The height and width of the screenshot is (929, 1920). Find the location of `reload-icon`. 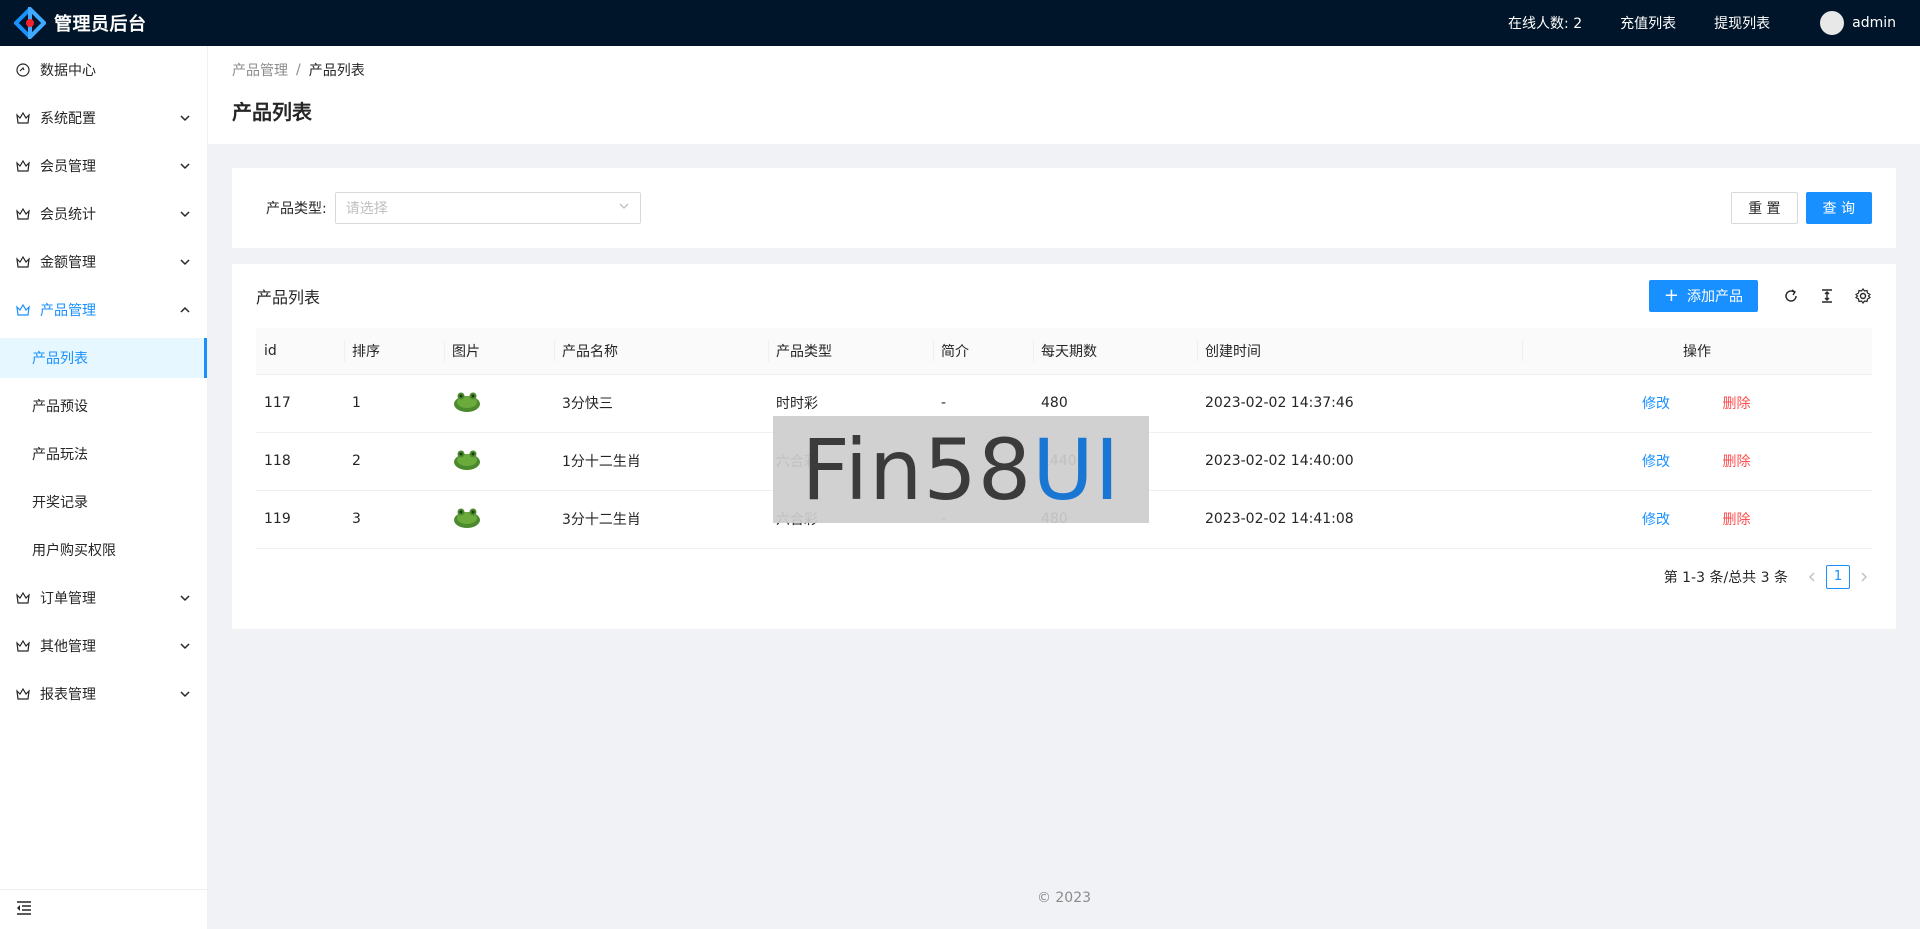

reload-icon is located at coordinates (1791, 296).